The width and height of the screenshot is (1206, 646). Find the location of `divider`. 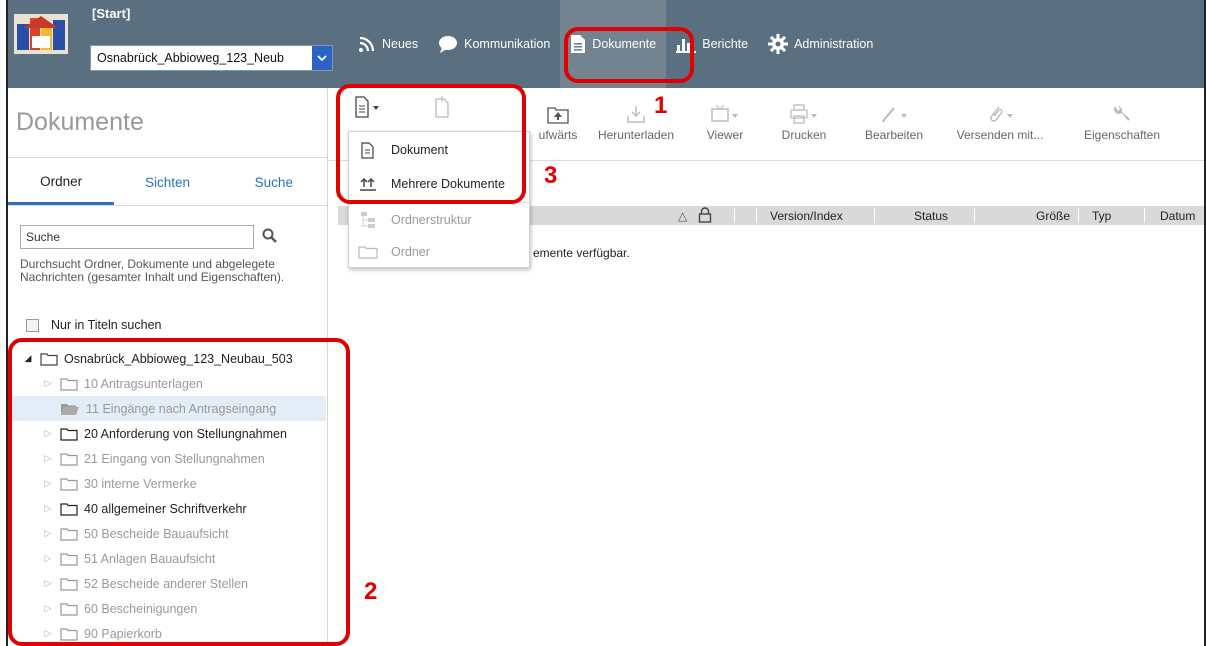

divider is located at coordinates (167, 157).